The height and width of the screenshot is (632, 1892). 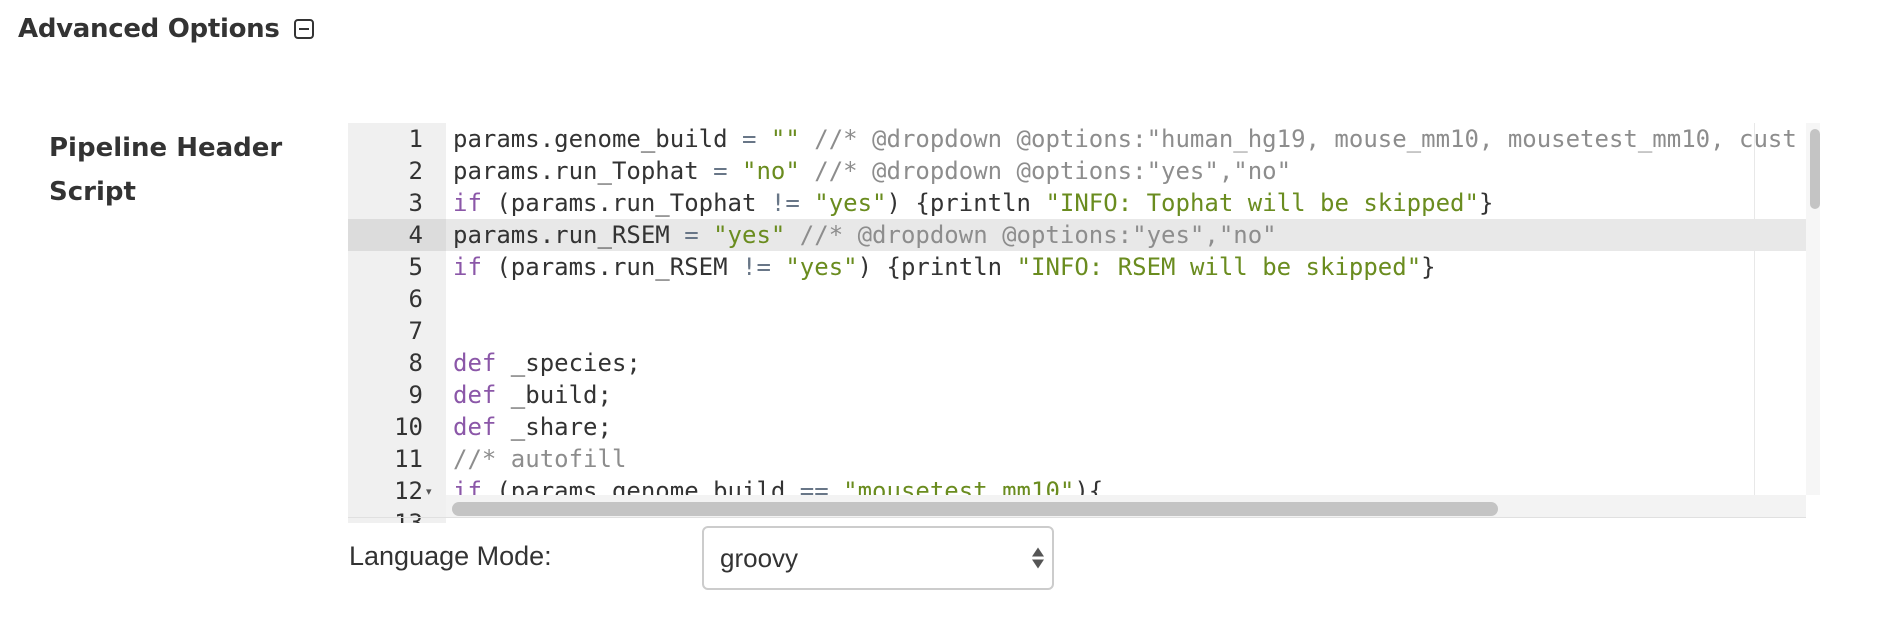 What do you see at coordinates (415, 139) in the screenshot?
I see `line-number: 1` at bounding box center [415, 139].